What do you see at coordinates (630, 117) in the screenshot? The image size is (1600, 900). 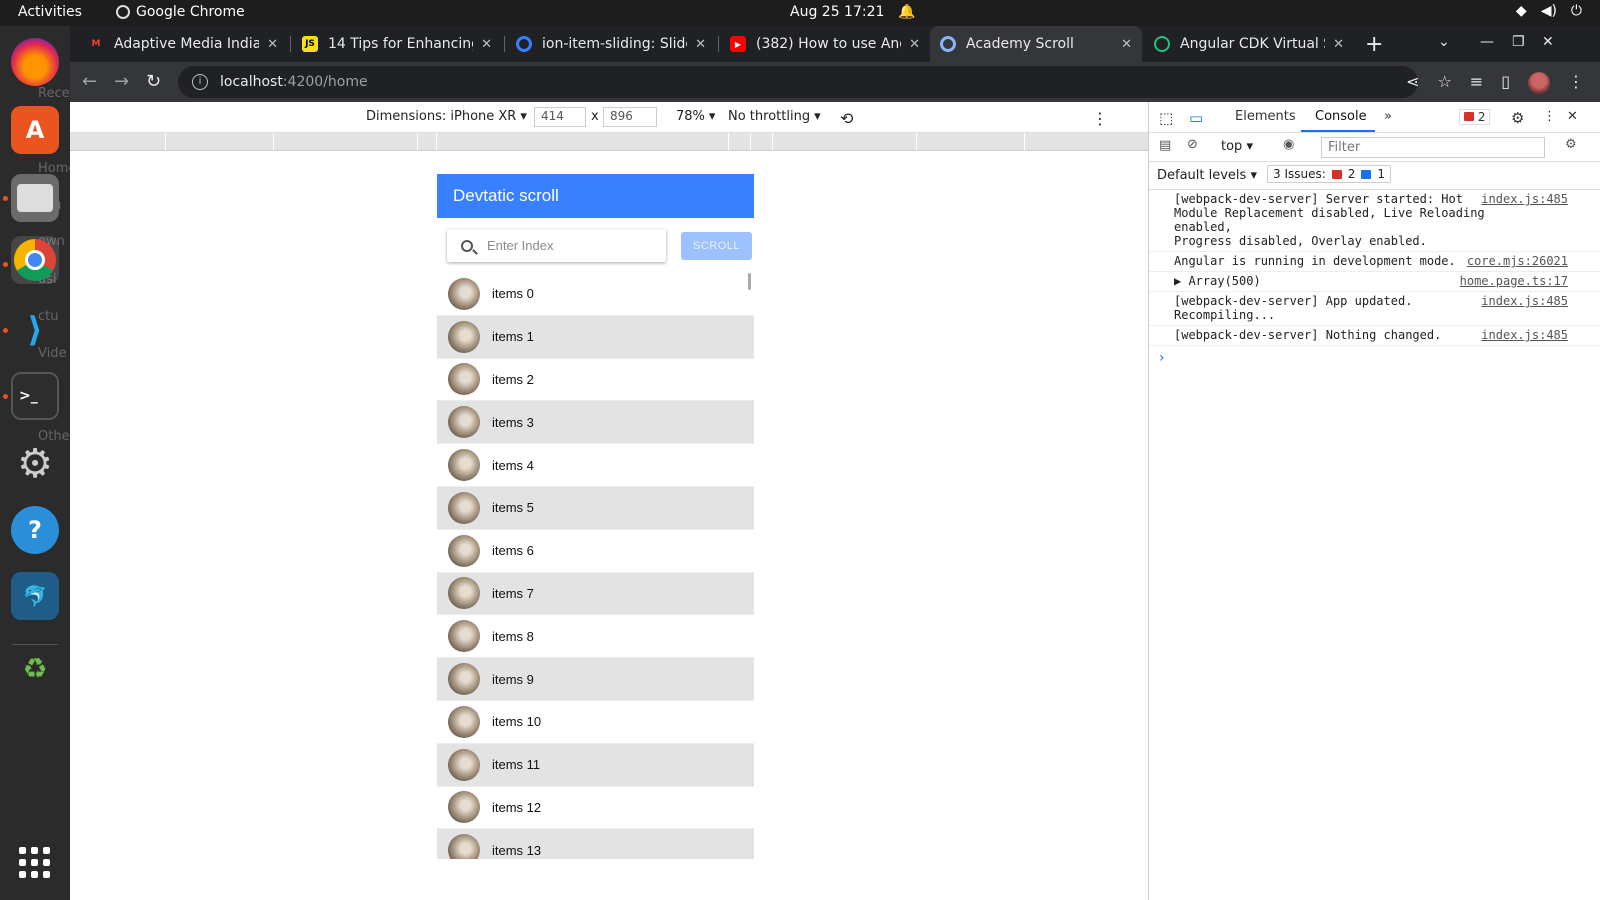 I see `height-input: 896` at bounding box center [630, 117].